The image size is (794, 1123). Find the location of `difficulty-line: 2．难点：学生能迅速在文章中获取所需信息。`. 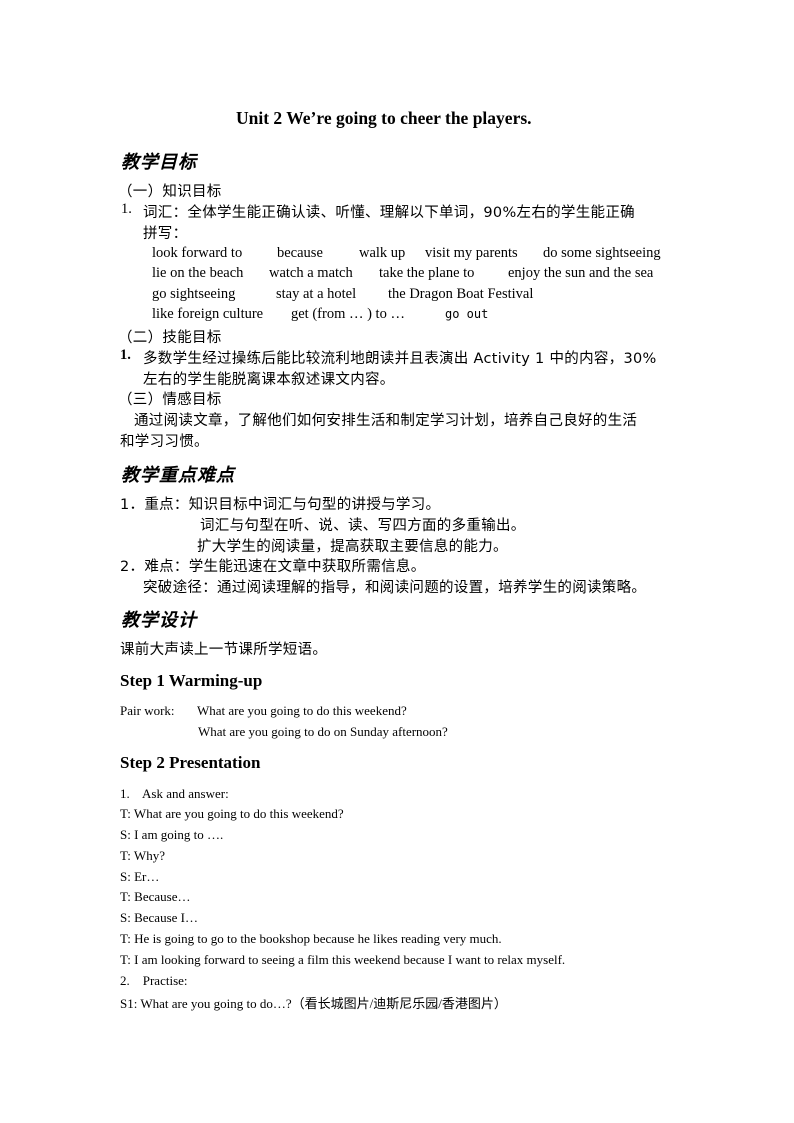

difficulty-line: 2．难点：学生能迅速在文章中获取所需信息。 is located at coordinates (273, 567).